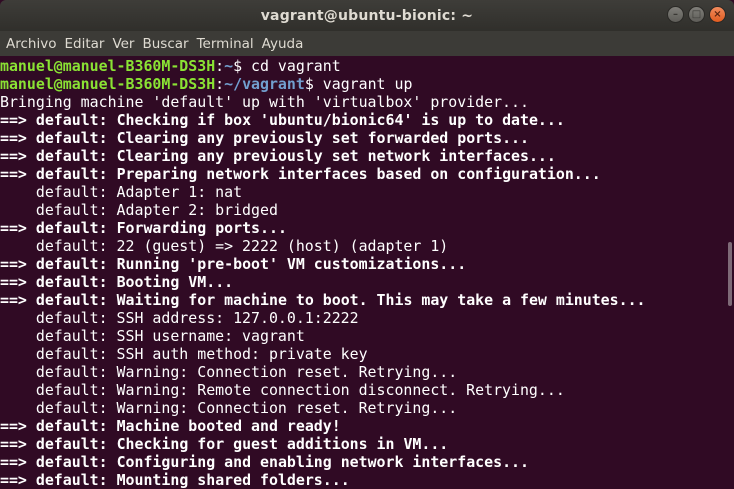 The width and height of the screenshot is (734, 489). I want to click on prompt-path: ~/vagrant, so click(264, 84).